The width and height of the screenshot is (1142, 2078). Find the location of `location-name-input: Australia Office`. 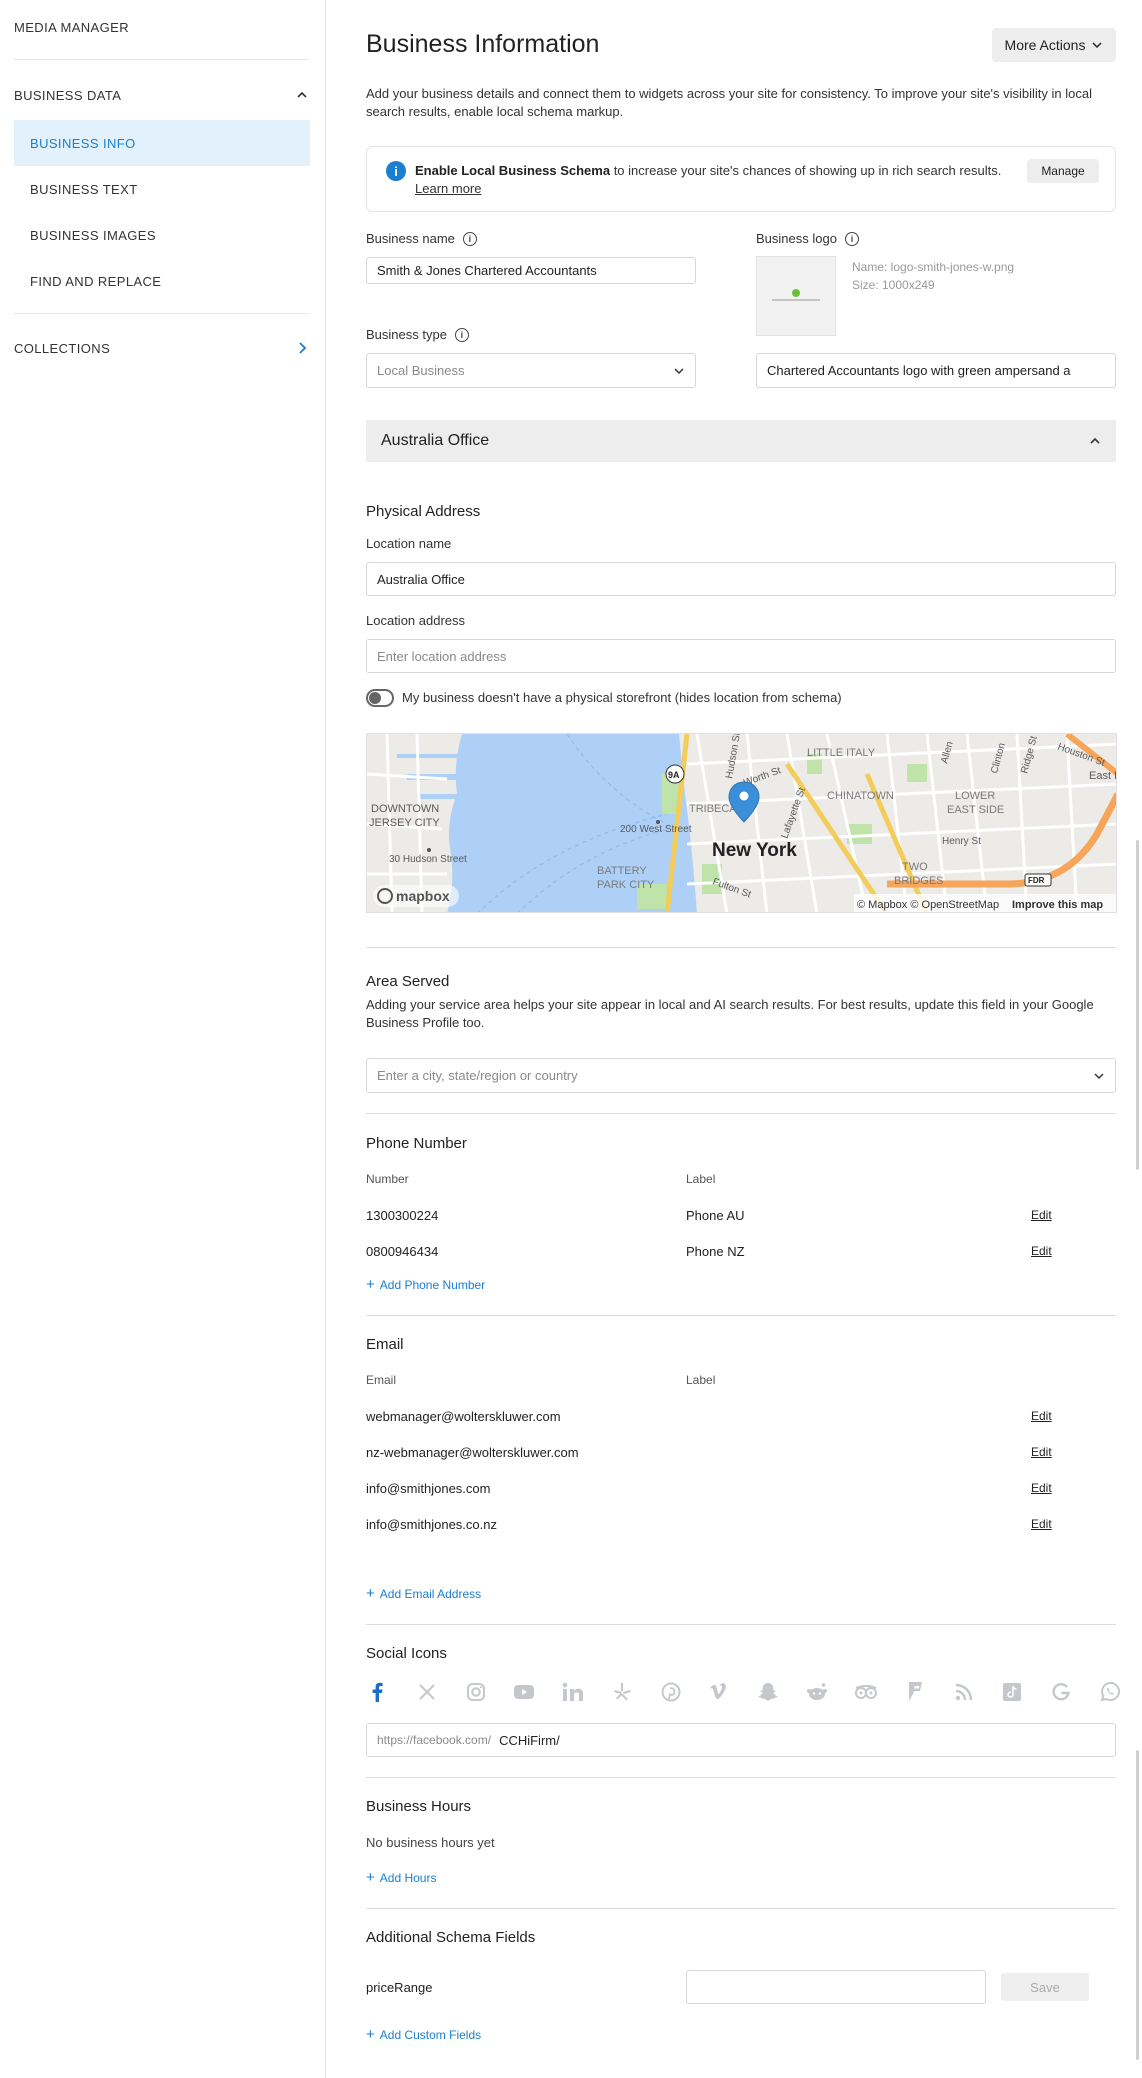

location-name-input: Australia Office is located at coordinates (741, 579).